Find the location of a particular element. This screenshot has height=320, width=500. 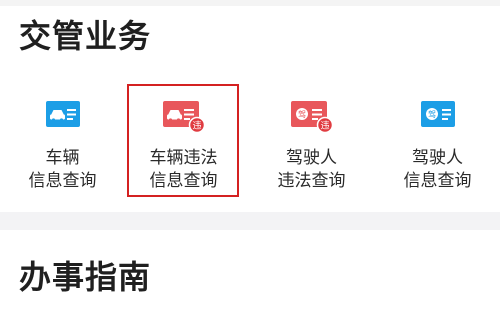

service-driver-info: 驾 驾驶人 信息查询 is located at coordinates (437, 146).